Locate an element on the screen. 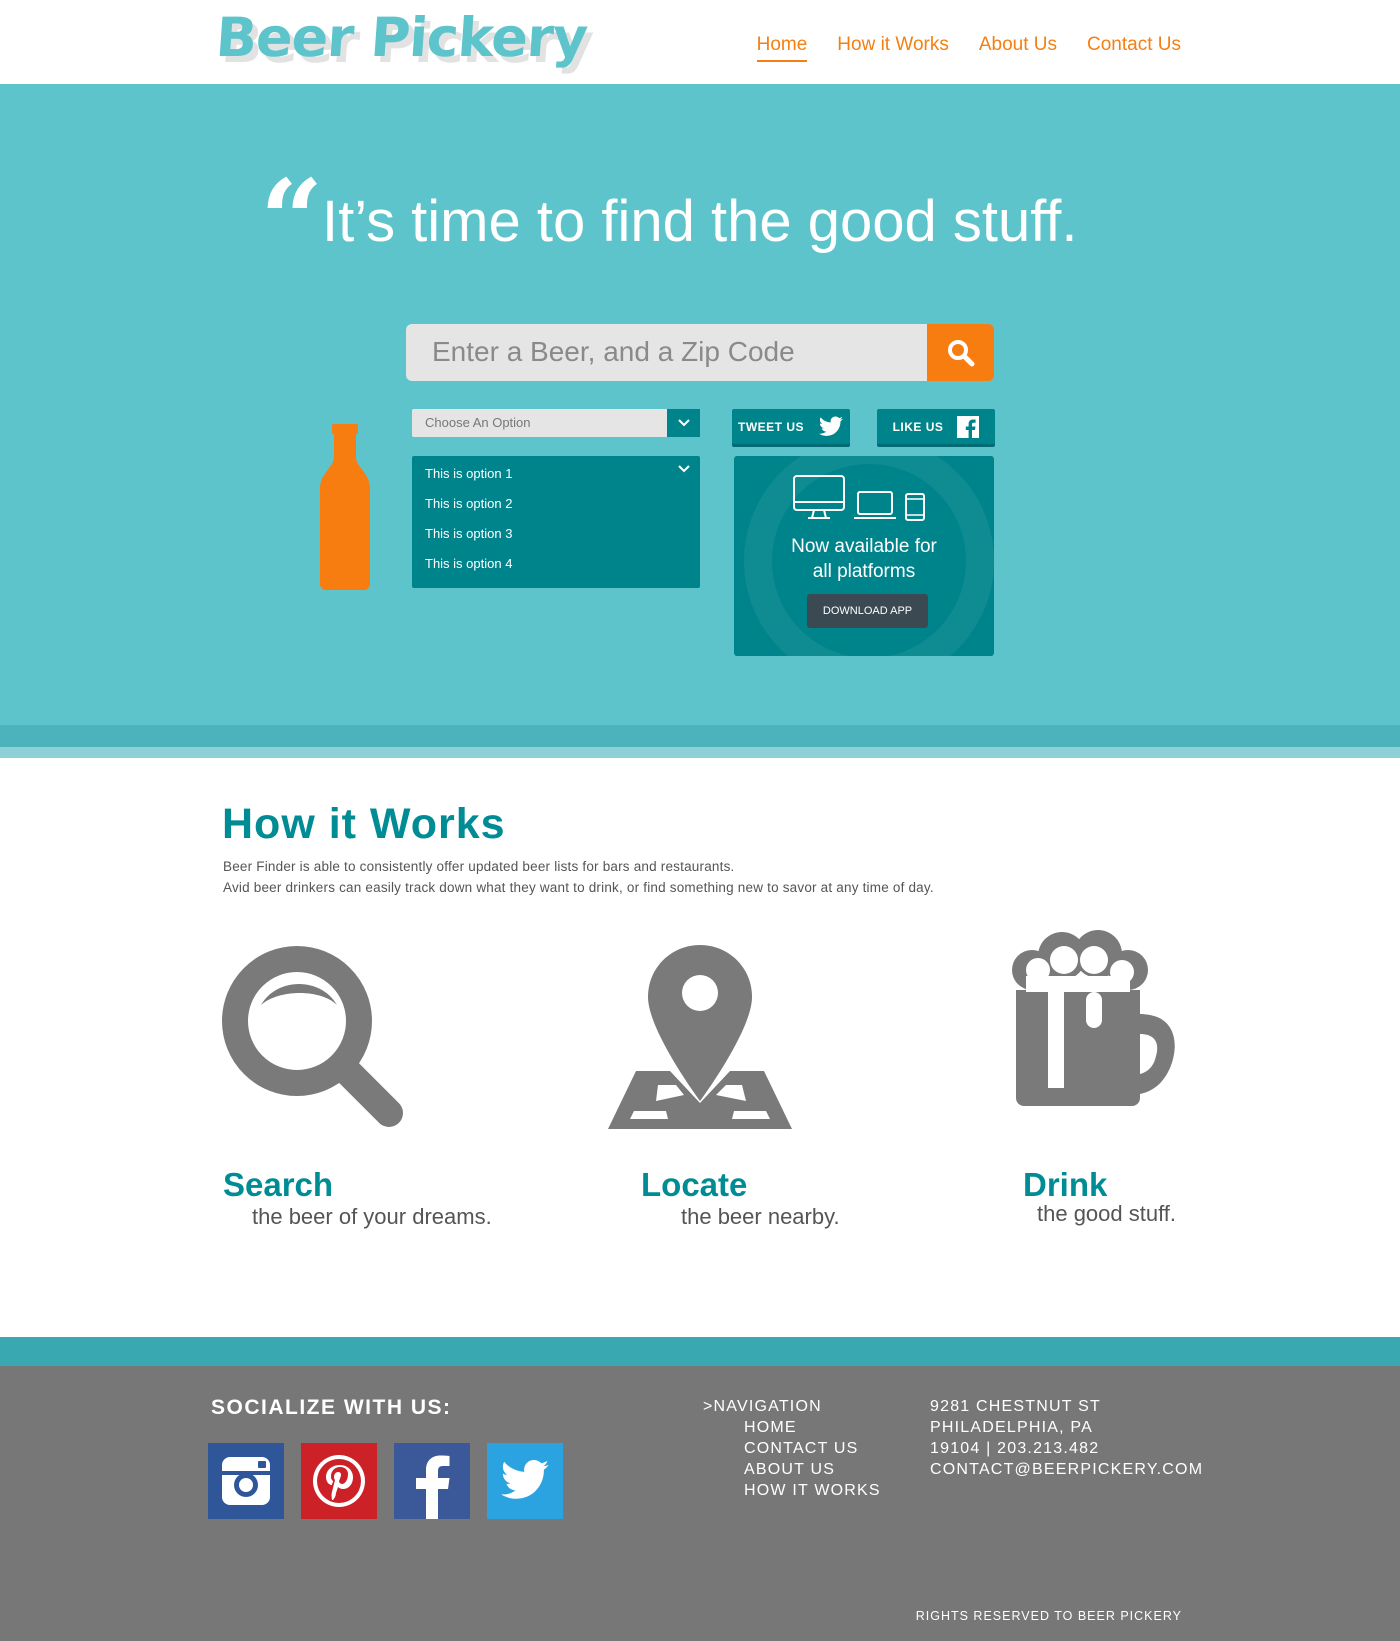 The image size is (1400, 1641). map-pin-icon is located at coordinates (700, 1037).